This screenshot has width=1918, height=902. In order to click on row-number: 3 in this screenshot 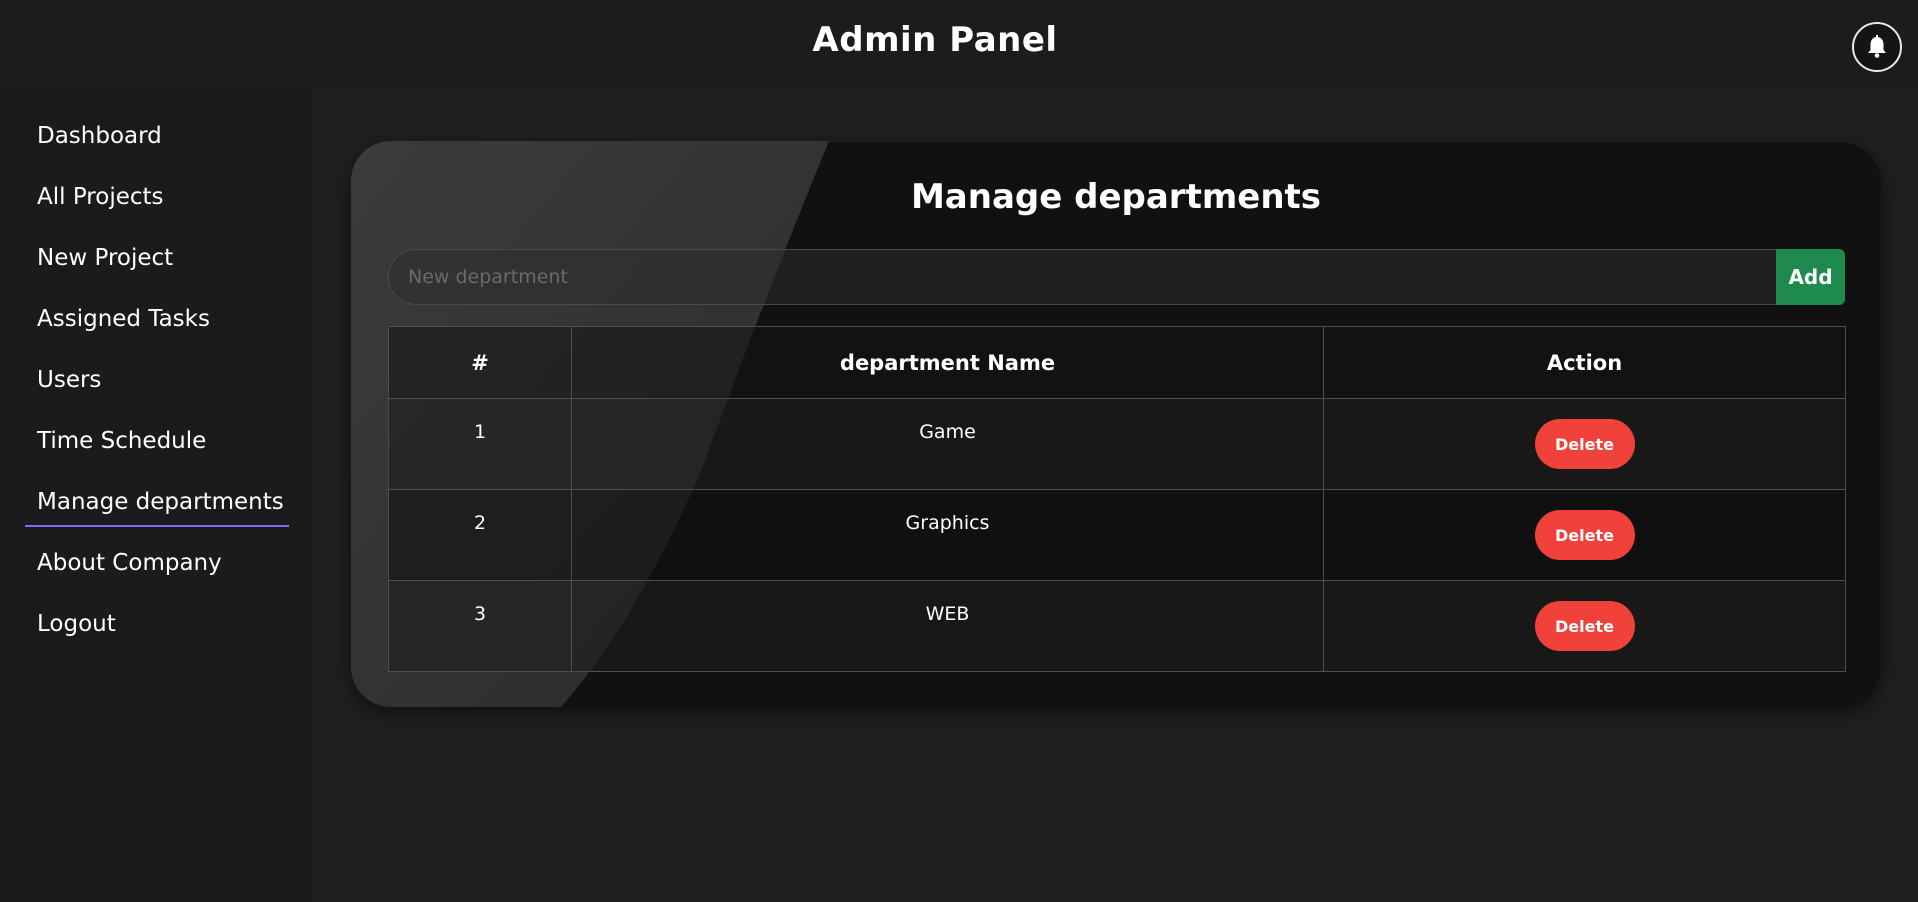, I will do `click(480, 626)`.